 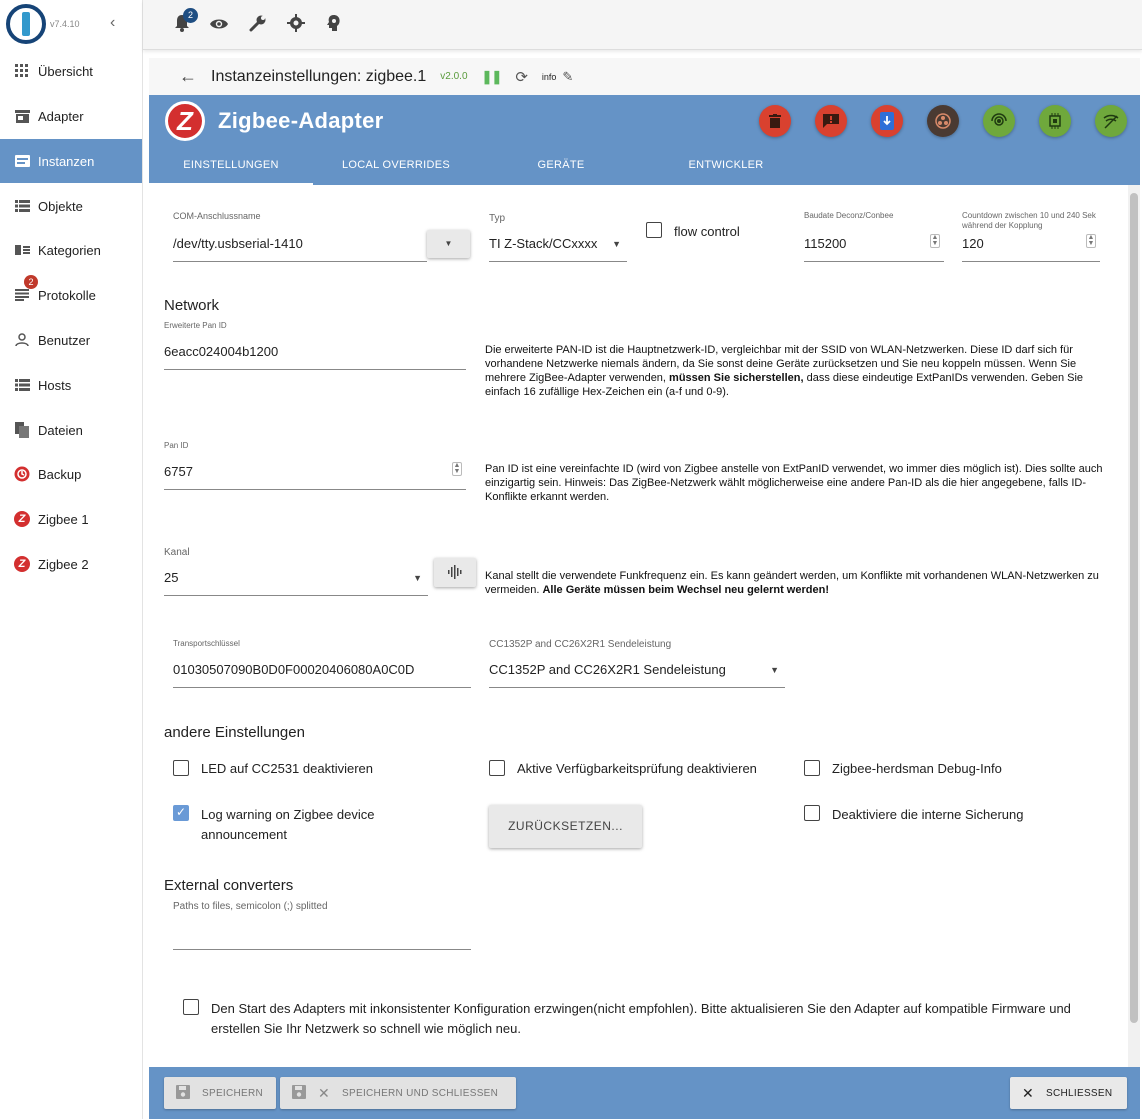 I want to click on notification-badge: 2, so click(x=190, y=15).